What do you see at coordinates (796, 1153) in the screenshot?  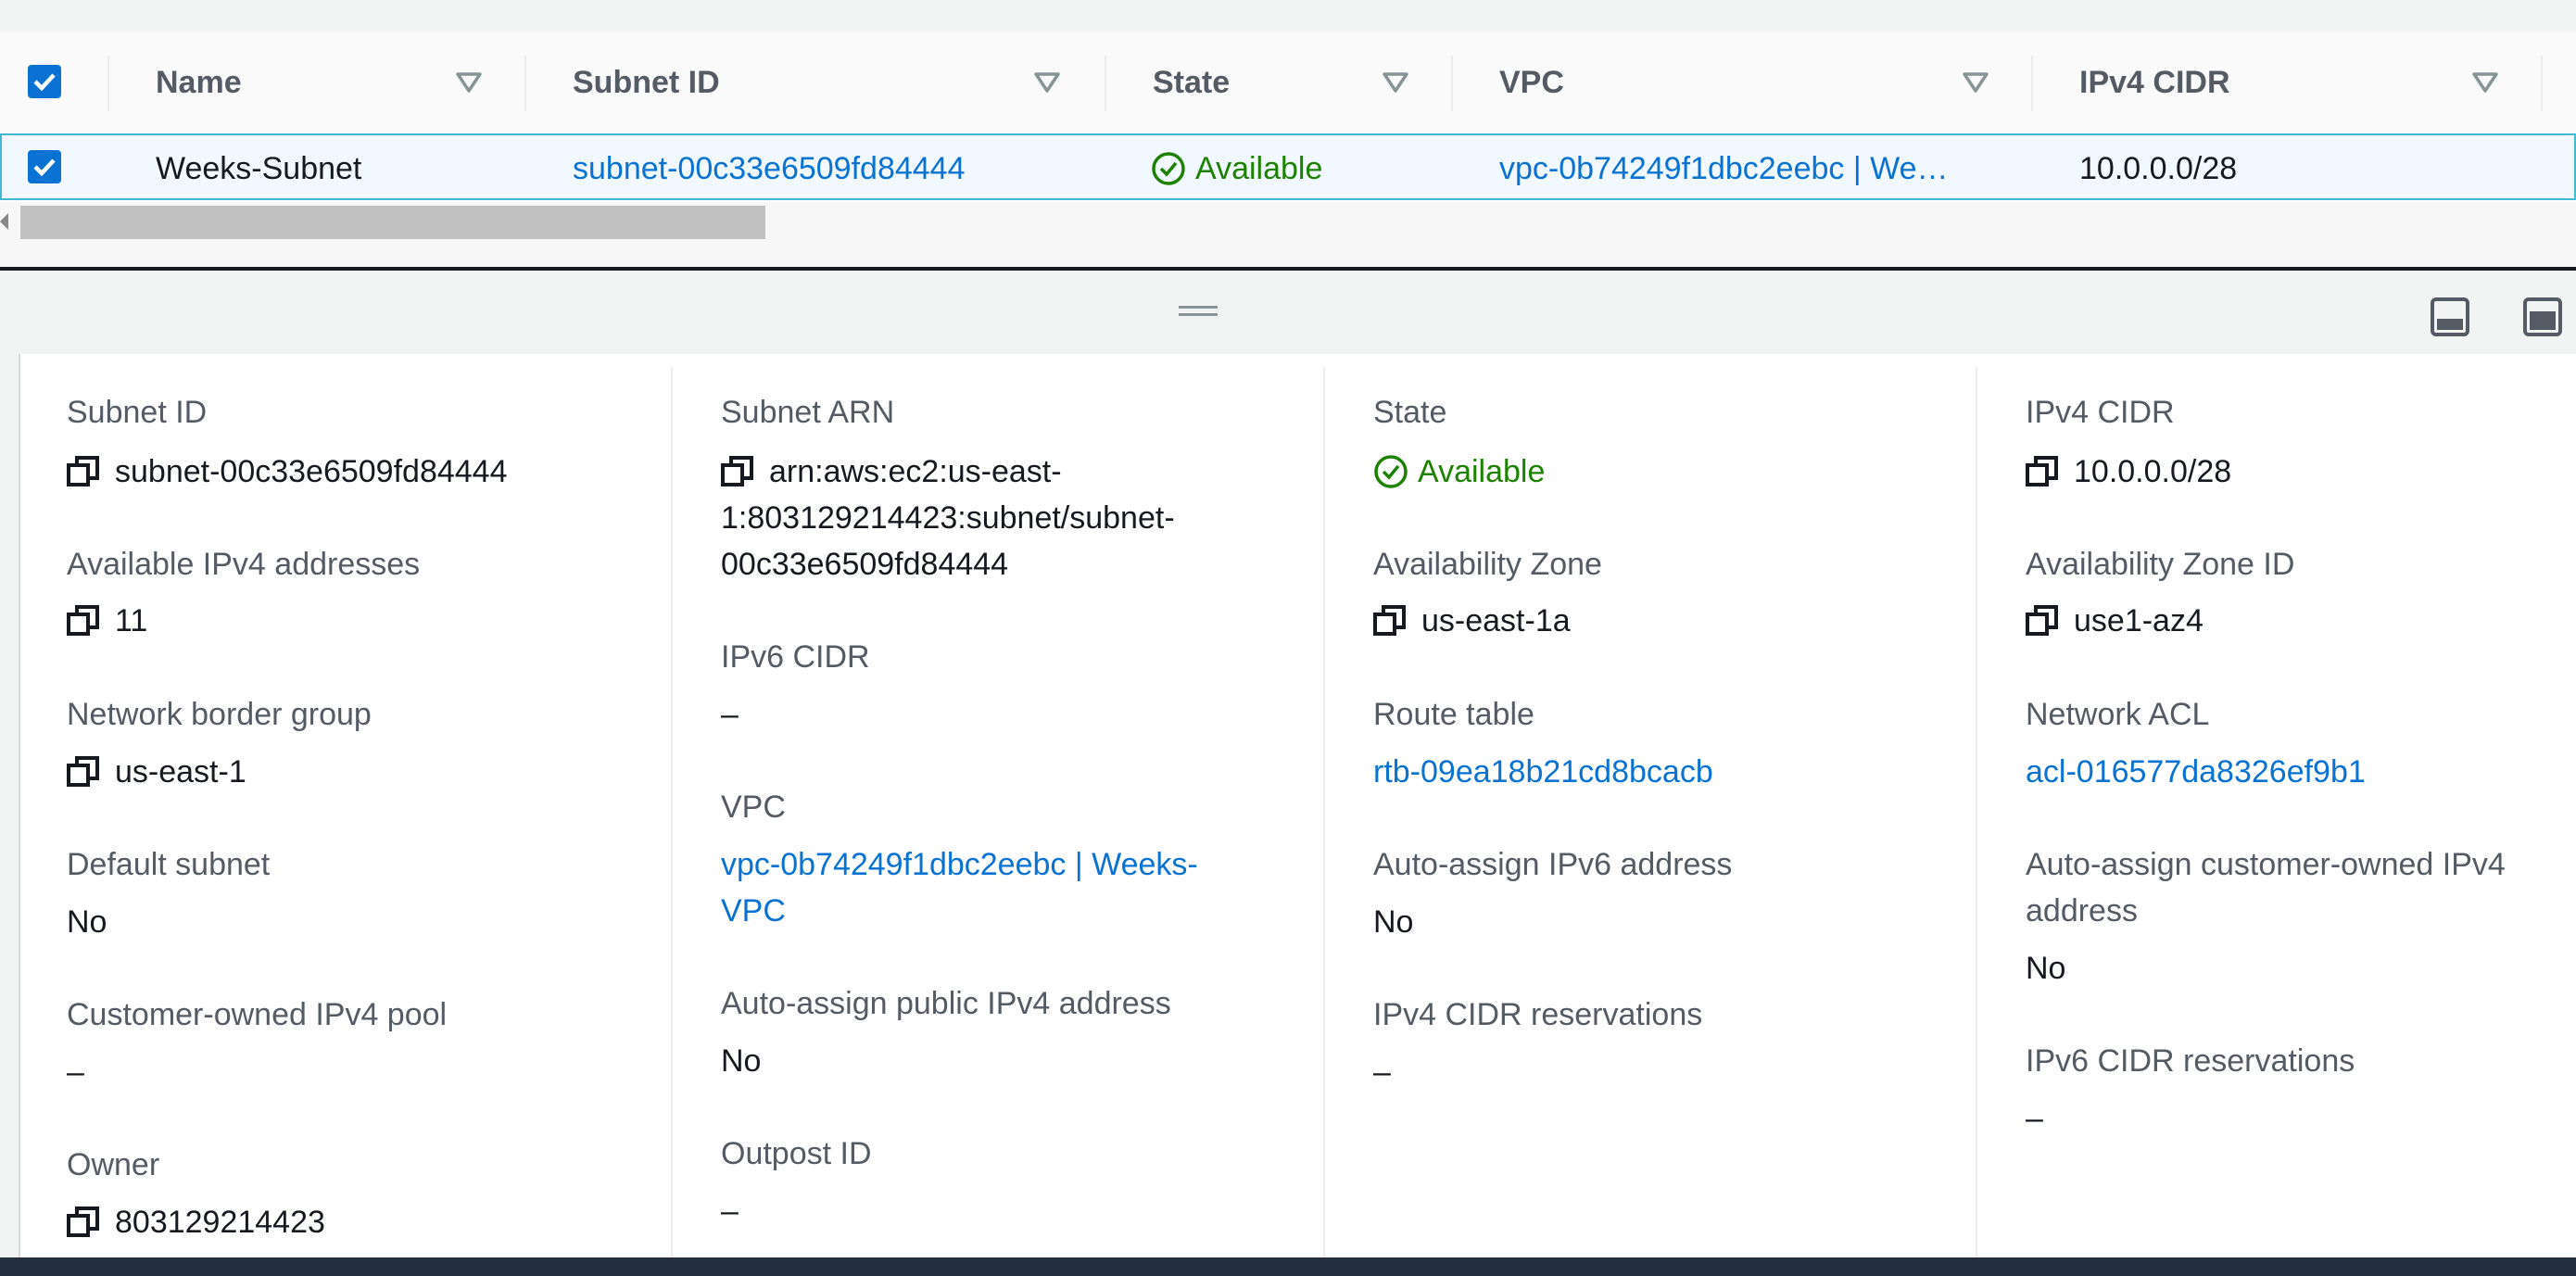 I see `detail-label-outpost-id: Outpost ID` at bounding box center [796, 1153].